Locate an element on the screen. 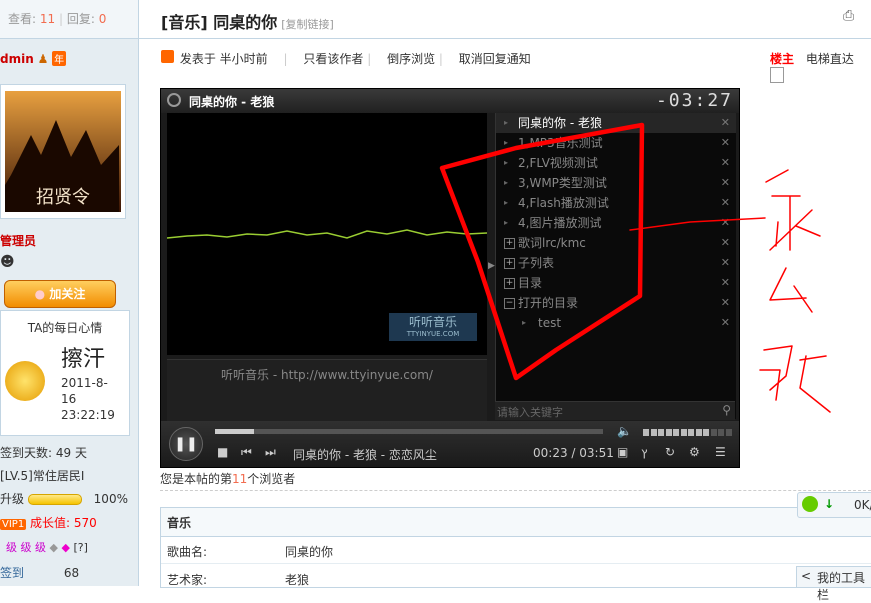  player-title: 同桌的你 - 老狼 is located at coordinates (232, 102).